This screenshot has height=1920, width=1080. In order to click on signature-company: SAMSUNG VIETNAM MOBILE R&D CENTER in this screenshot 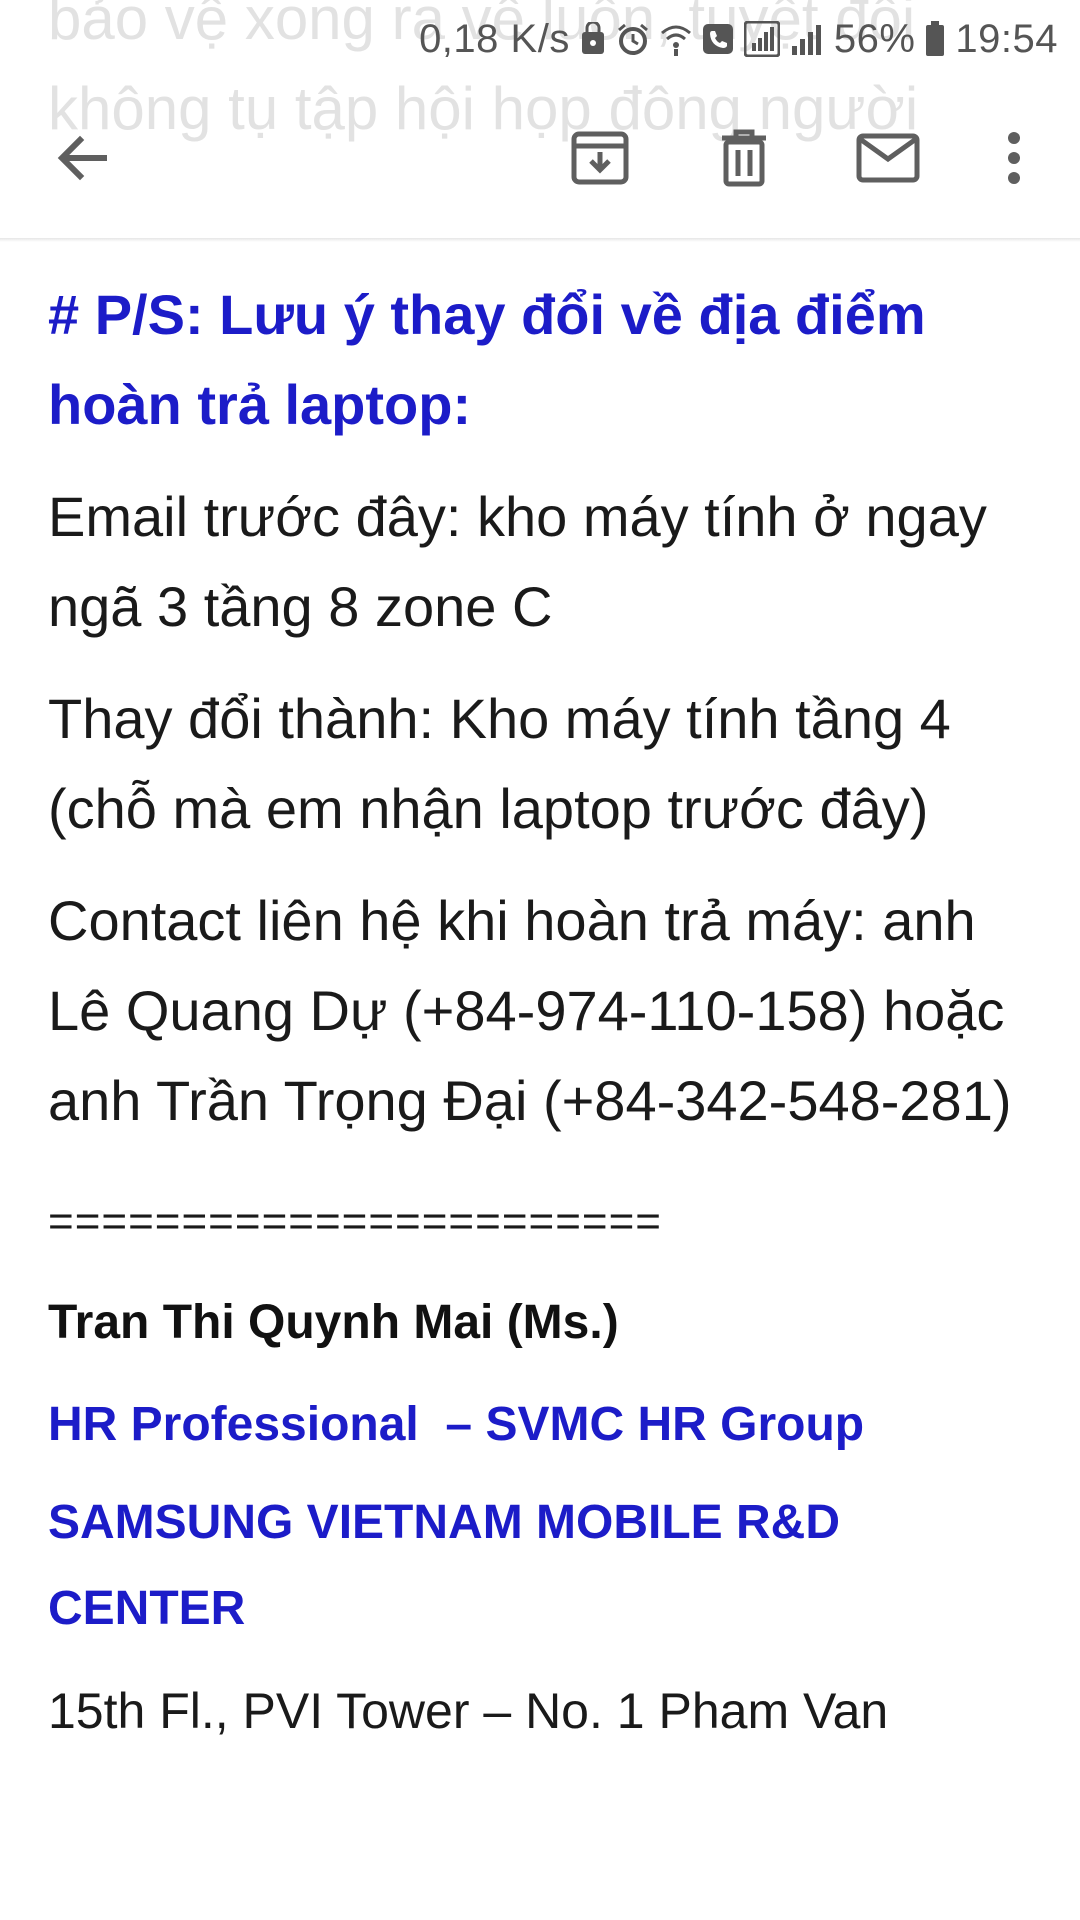, I will do `click(444, 1565)`.